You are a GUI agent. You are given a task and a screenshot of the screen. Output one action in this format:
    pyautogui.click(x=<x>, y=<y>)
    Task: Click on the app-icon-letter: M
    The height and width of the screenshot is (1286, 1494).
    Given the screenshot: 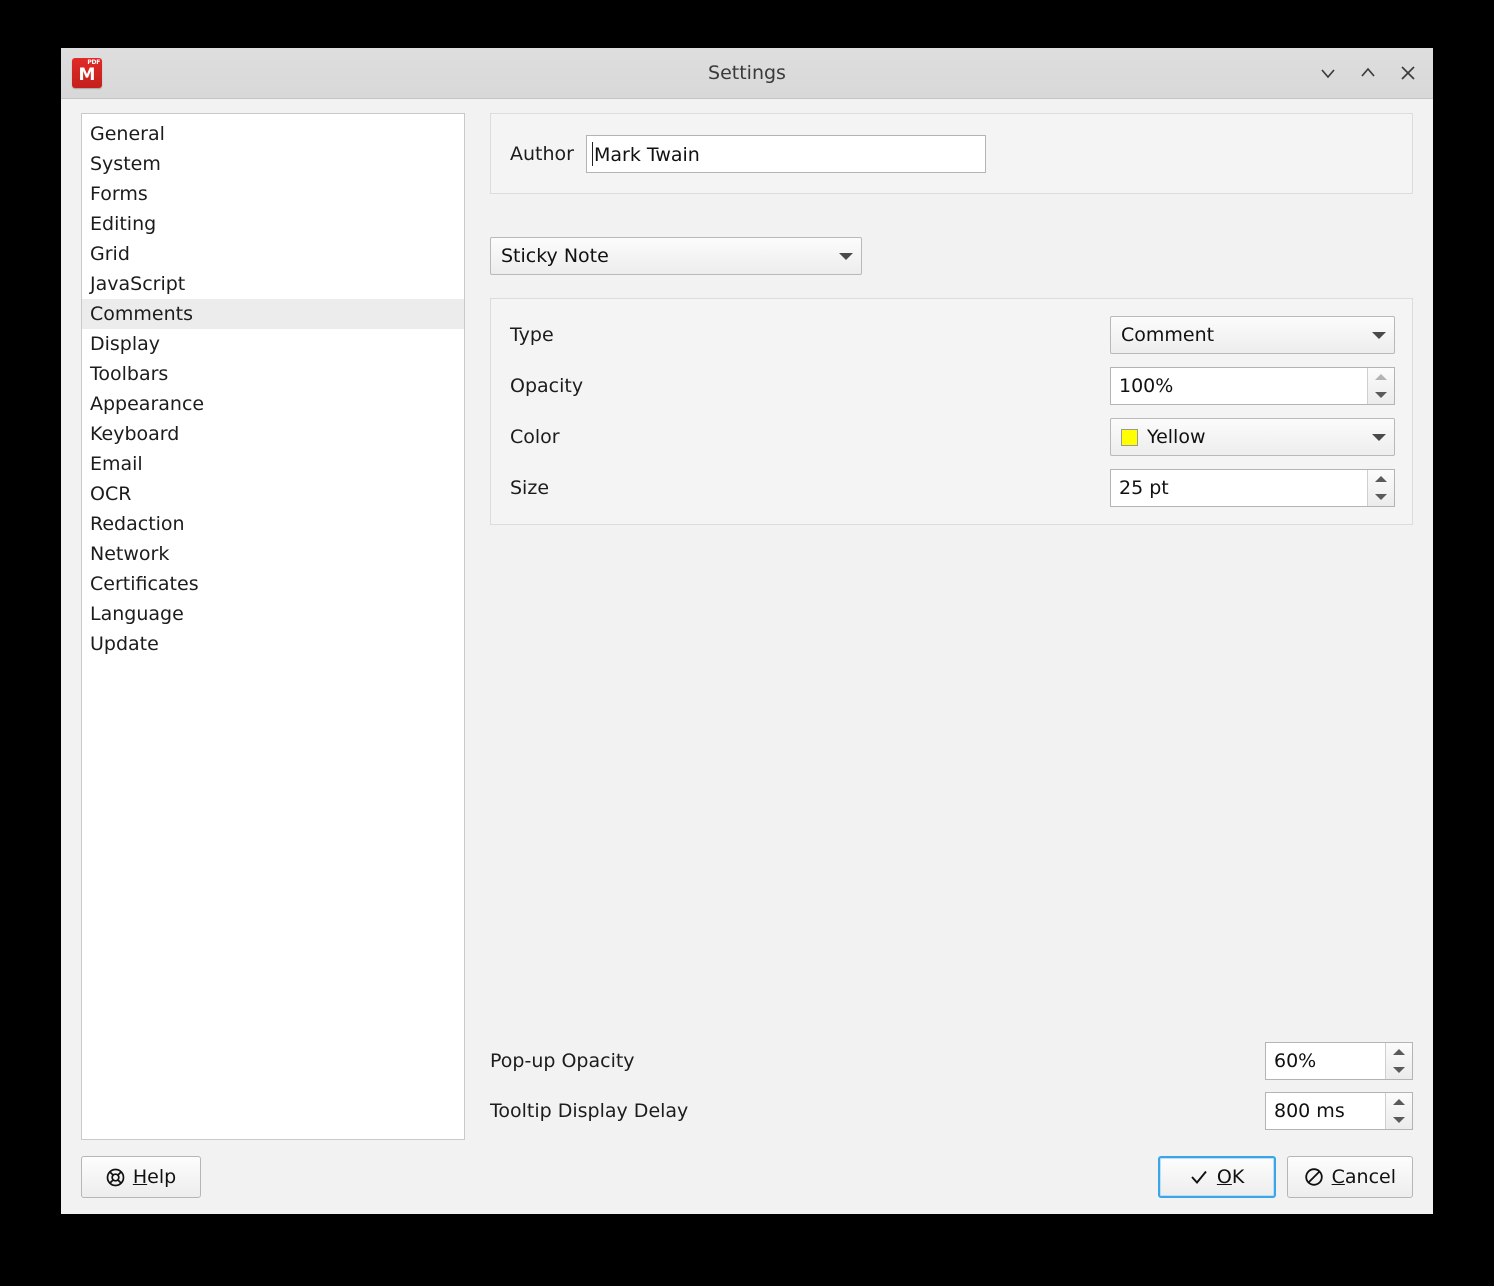 What is the action you would take?
    pyautogui.click(x=87, y=75)
    